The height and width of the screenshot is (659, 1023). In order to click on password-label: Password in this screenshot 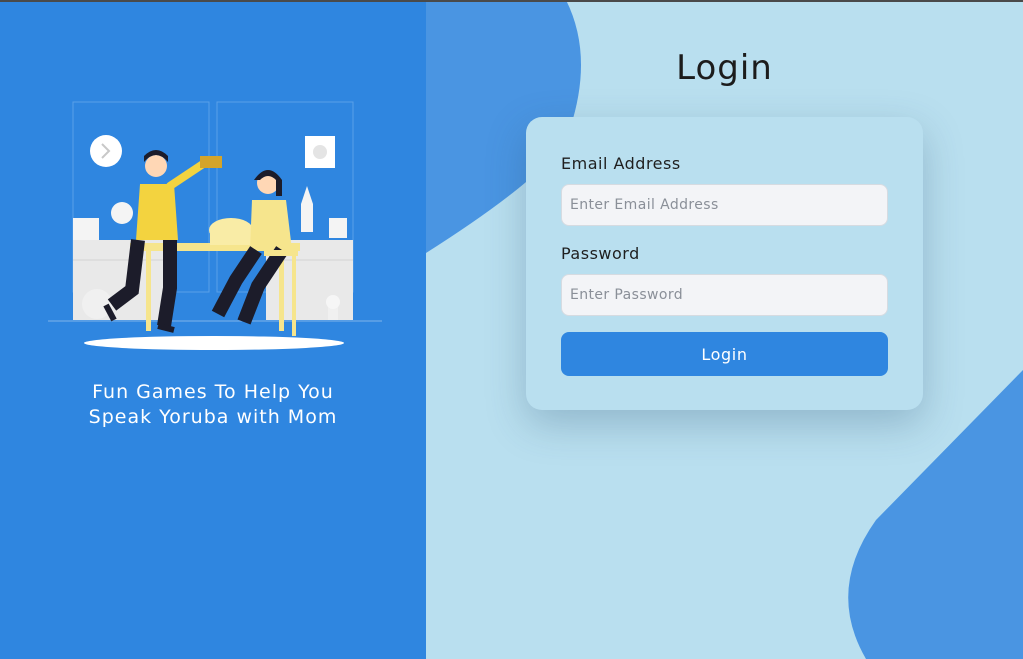, I will do `click(600, 253)`.